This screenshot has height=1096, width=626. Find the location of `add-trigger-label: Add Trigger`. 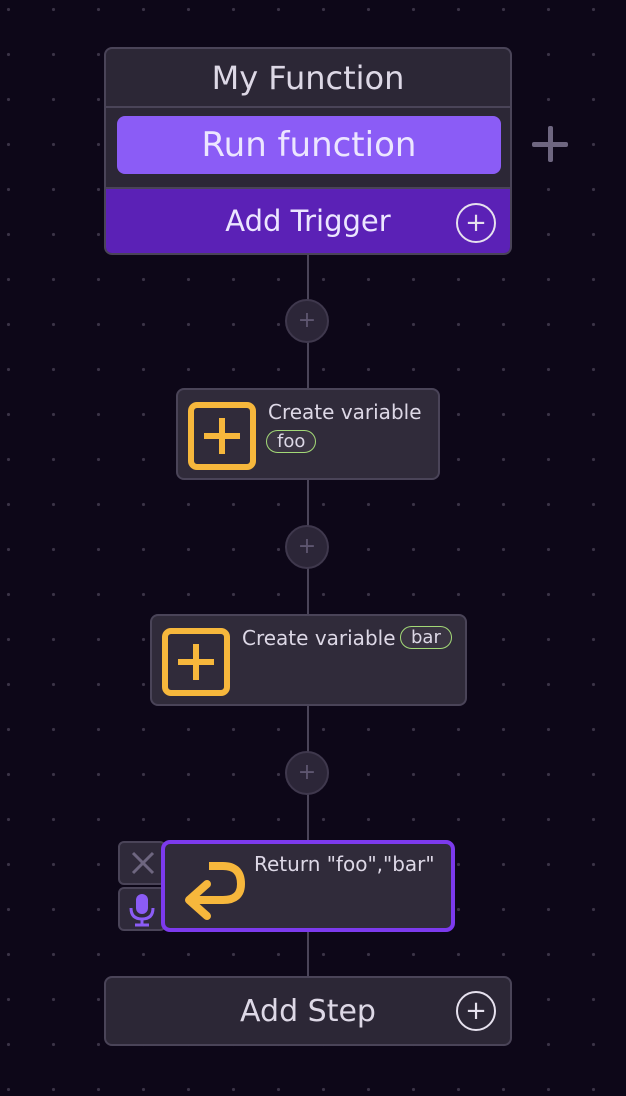

add-trigger-label: Add Trigger is located at coordinates (308, 221).